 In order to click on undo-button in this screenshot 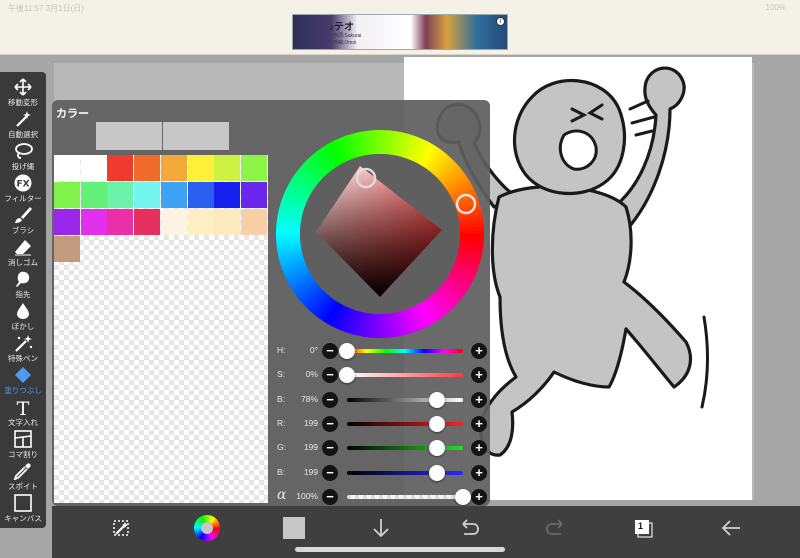, I will do `click(469, 528)`.